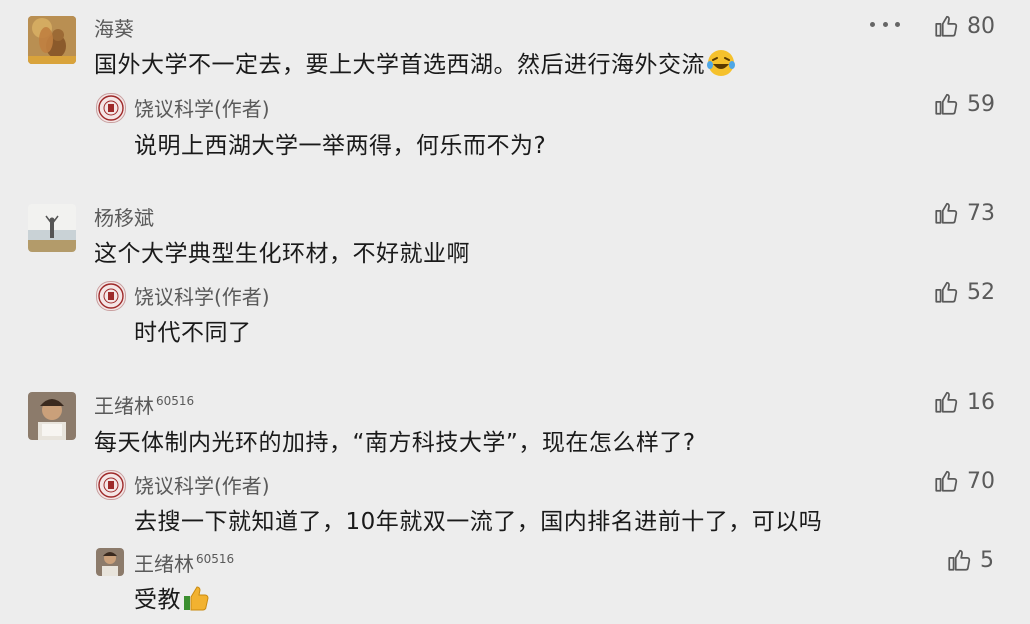 The width and height of the screenshot is (1030, 624). What do you see at coordinates (981, 402) in the screenshot?
I see `like-count: 16` at bounding box center [981, 402].